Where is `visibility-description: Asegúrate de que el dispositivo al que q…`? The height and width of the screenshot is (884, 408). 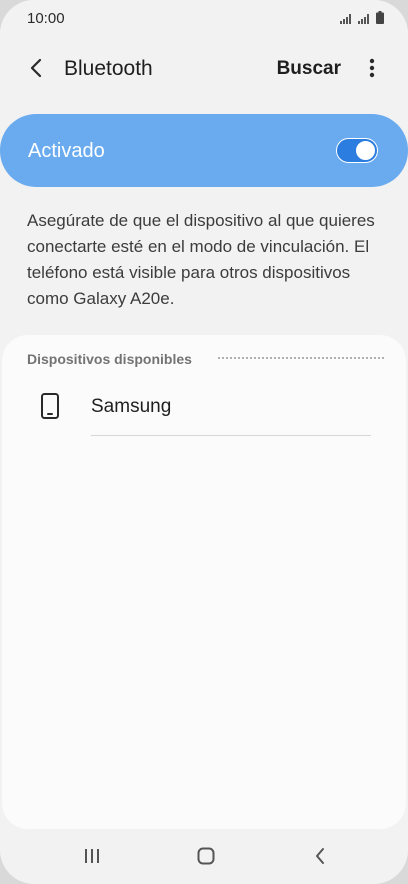
visibility-description: Asegúrate de que el dispositivo al que q… is located at coordinates (201, 259).